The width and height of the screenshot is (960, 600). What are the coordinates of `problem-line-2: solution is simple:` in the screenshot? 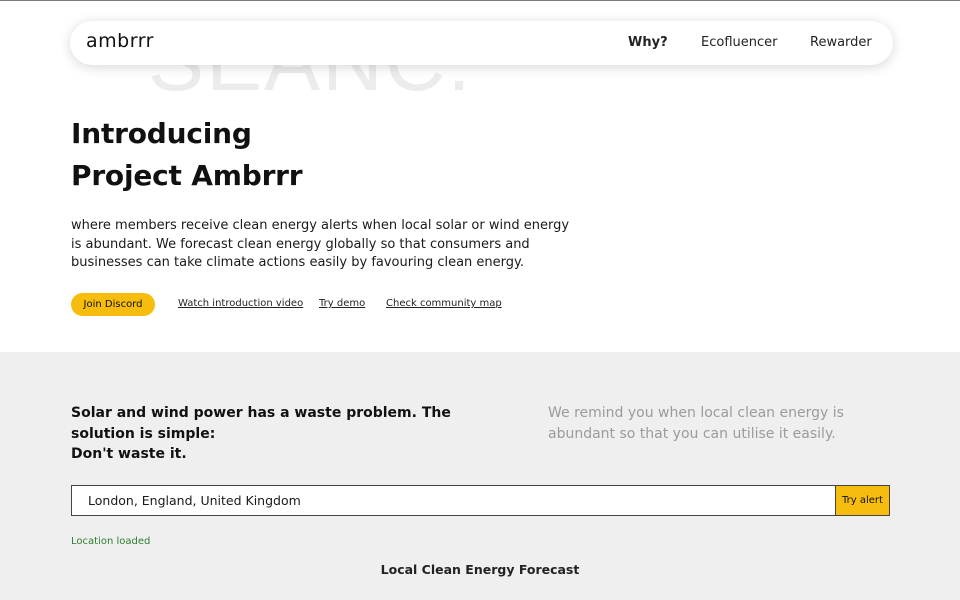 It's located at (143, 433).